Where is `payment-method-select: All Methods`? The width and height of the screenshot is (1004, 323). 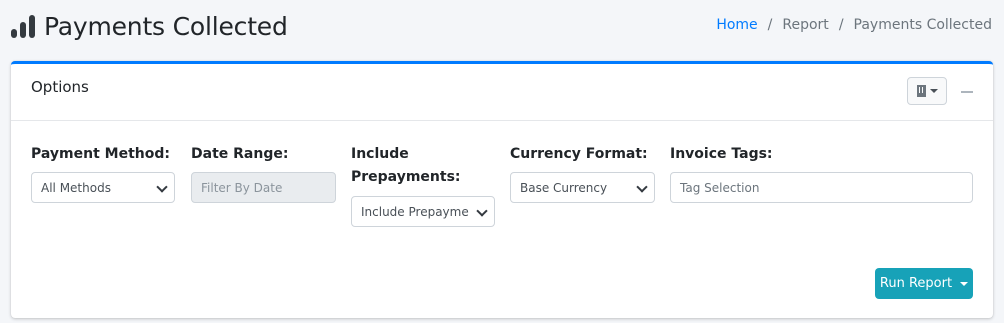 payment-method-select: All Methods is located at coordinates (103, 187).